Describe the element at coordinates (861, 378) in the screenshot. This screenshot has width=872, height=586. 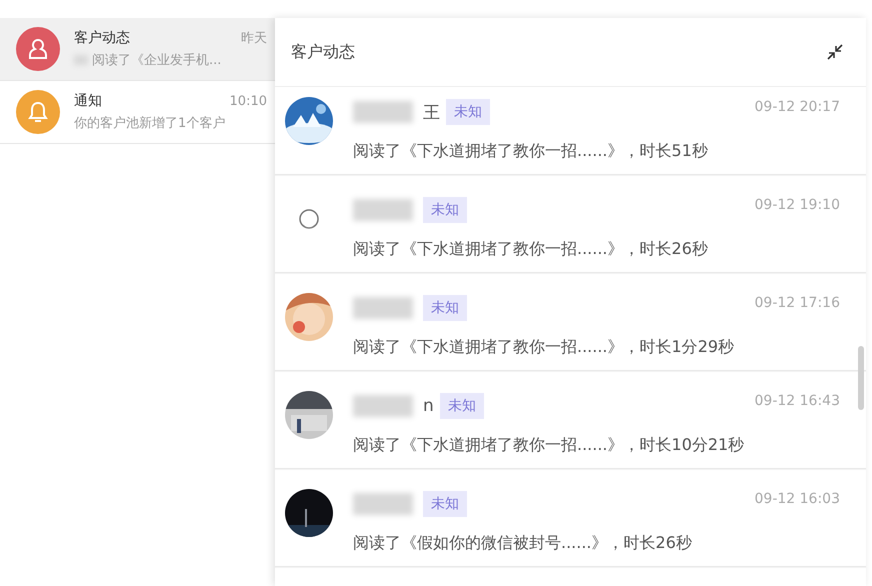
I see `scrollbar` at that location.